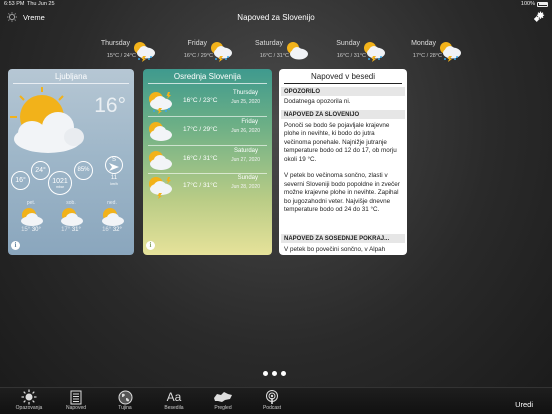 Image resolution: width=552 pixels, height=414 pixels. Describe the element at coordinates (31, 203) in the screenshot. I see `city-day-name: pet.` at that location.